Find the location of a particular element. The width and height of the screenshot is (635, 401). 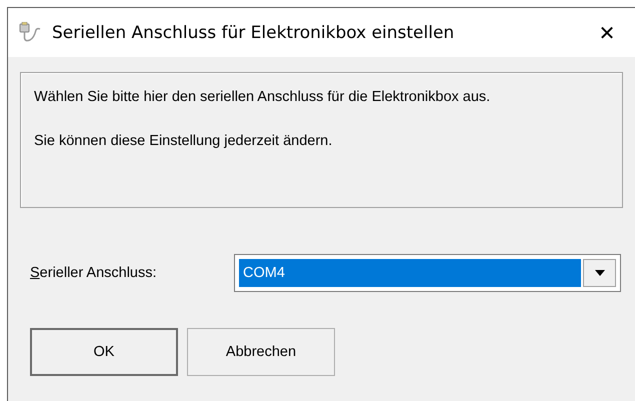

ok-button: OK is located at coordinates (104, 352).